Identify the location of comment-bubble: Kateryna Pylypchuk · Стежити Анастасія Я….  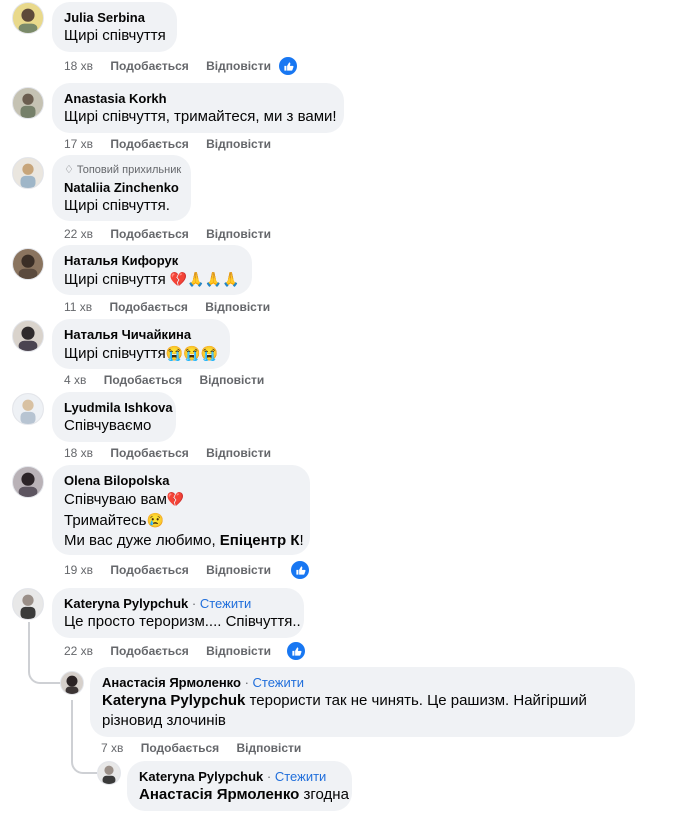
(239, 786).